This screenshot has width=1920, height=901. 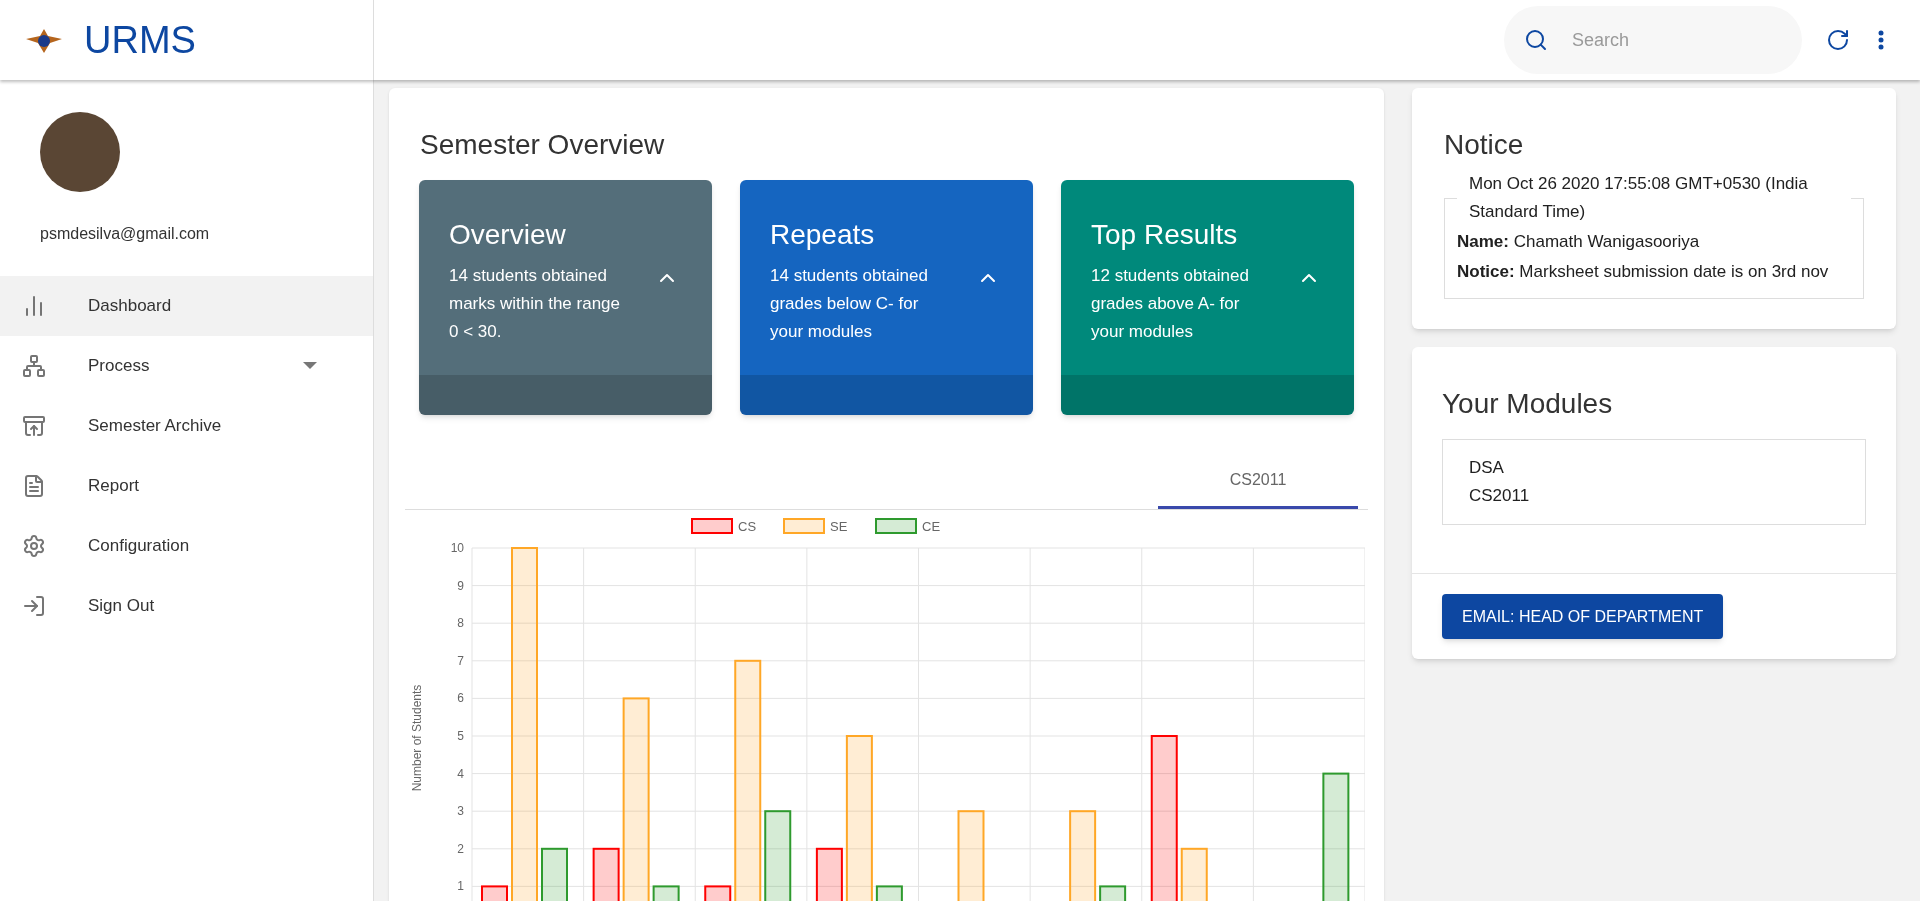 I want to click on card-title: Repeats, so click(x=823, y=235).